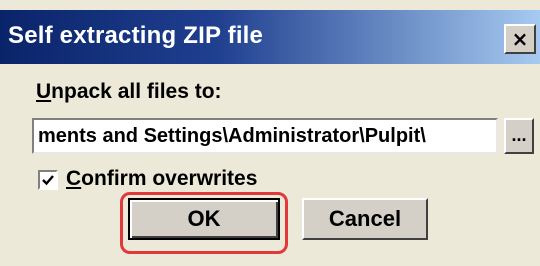 The height and width of the screenshot is (266, 540). Describe the element at coordinates (136, 35) in the screenshot. I see `window-title: Self extracting ZIP file` at that location.